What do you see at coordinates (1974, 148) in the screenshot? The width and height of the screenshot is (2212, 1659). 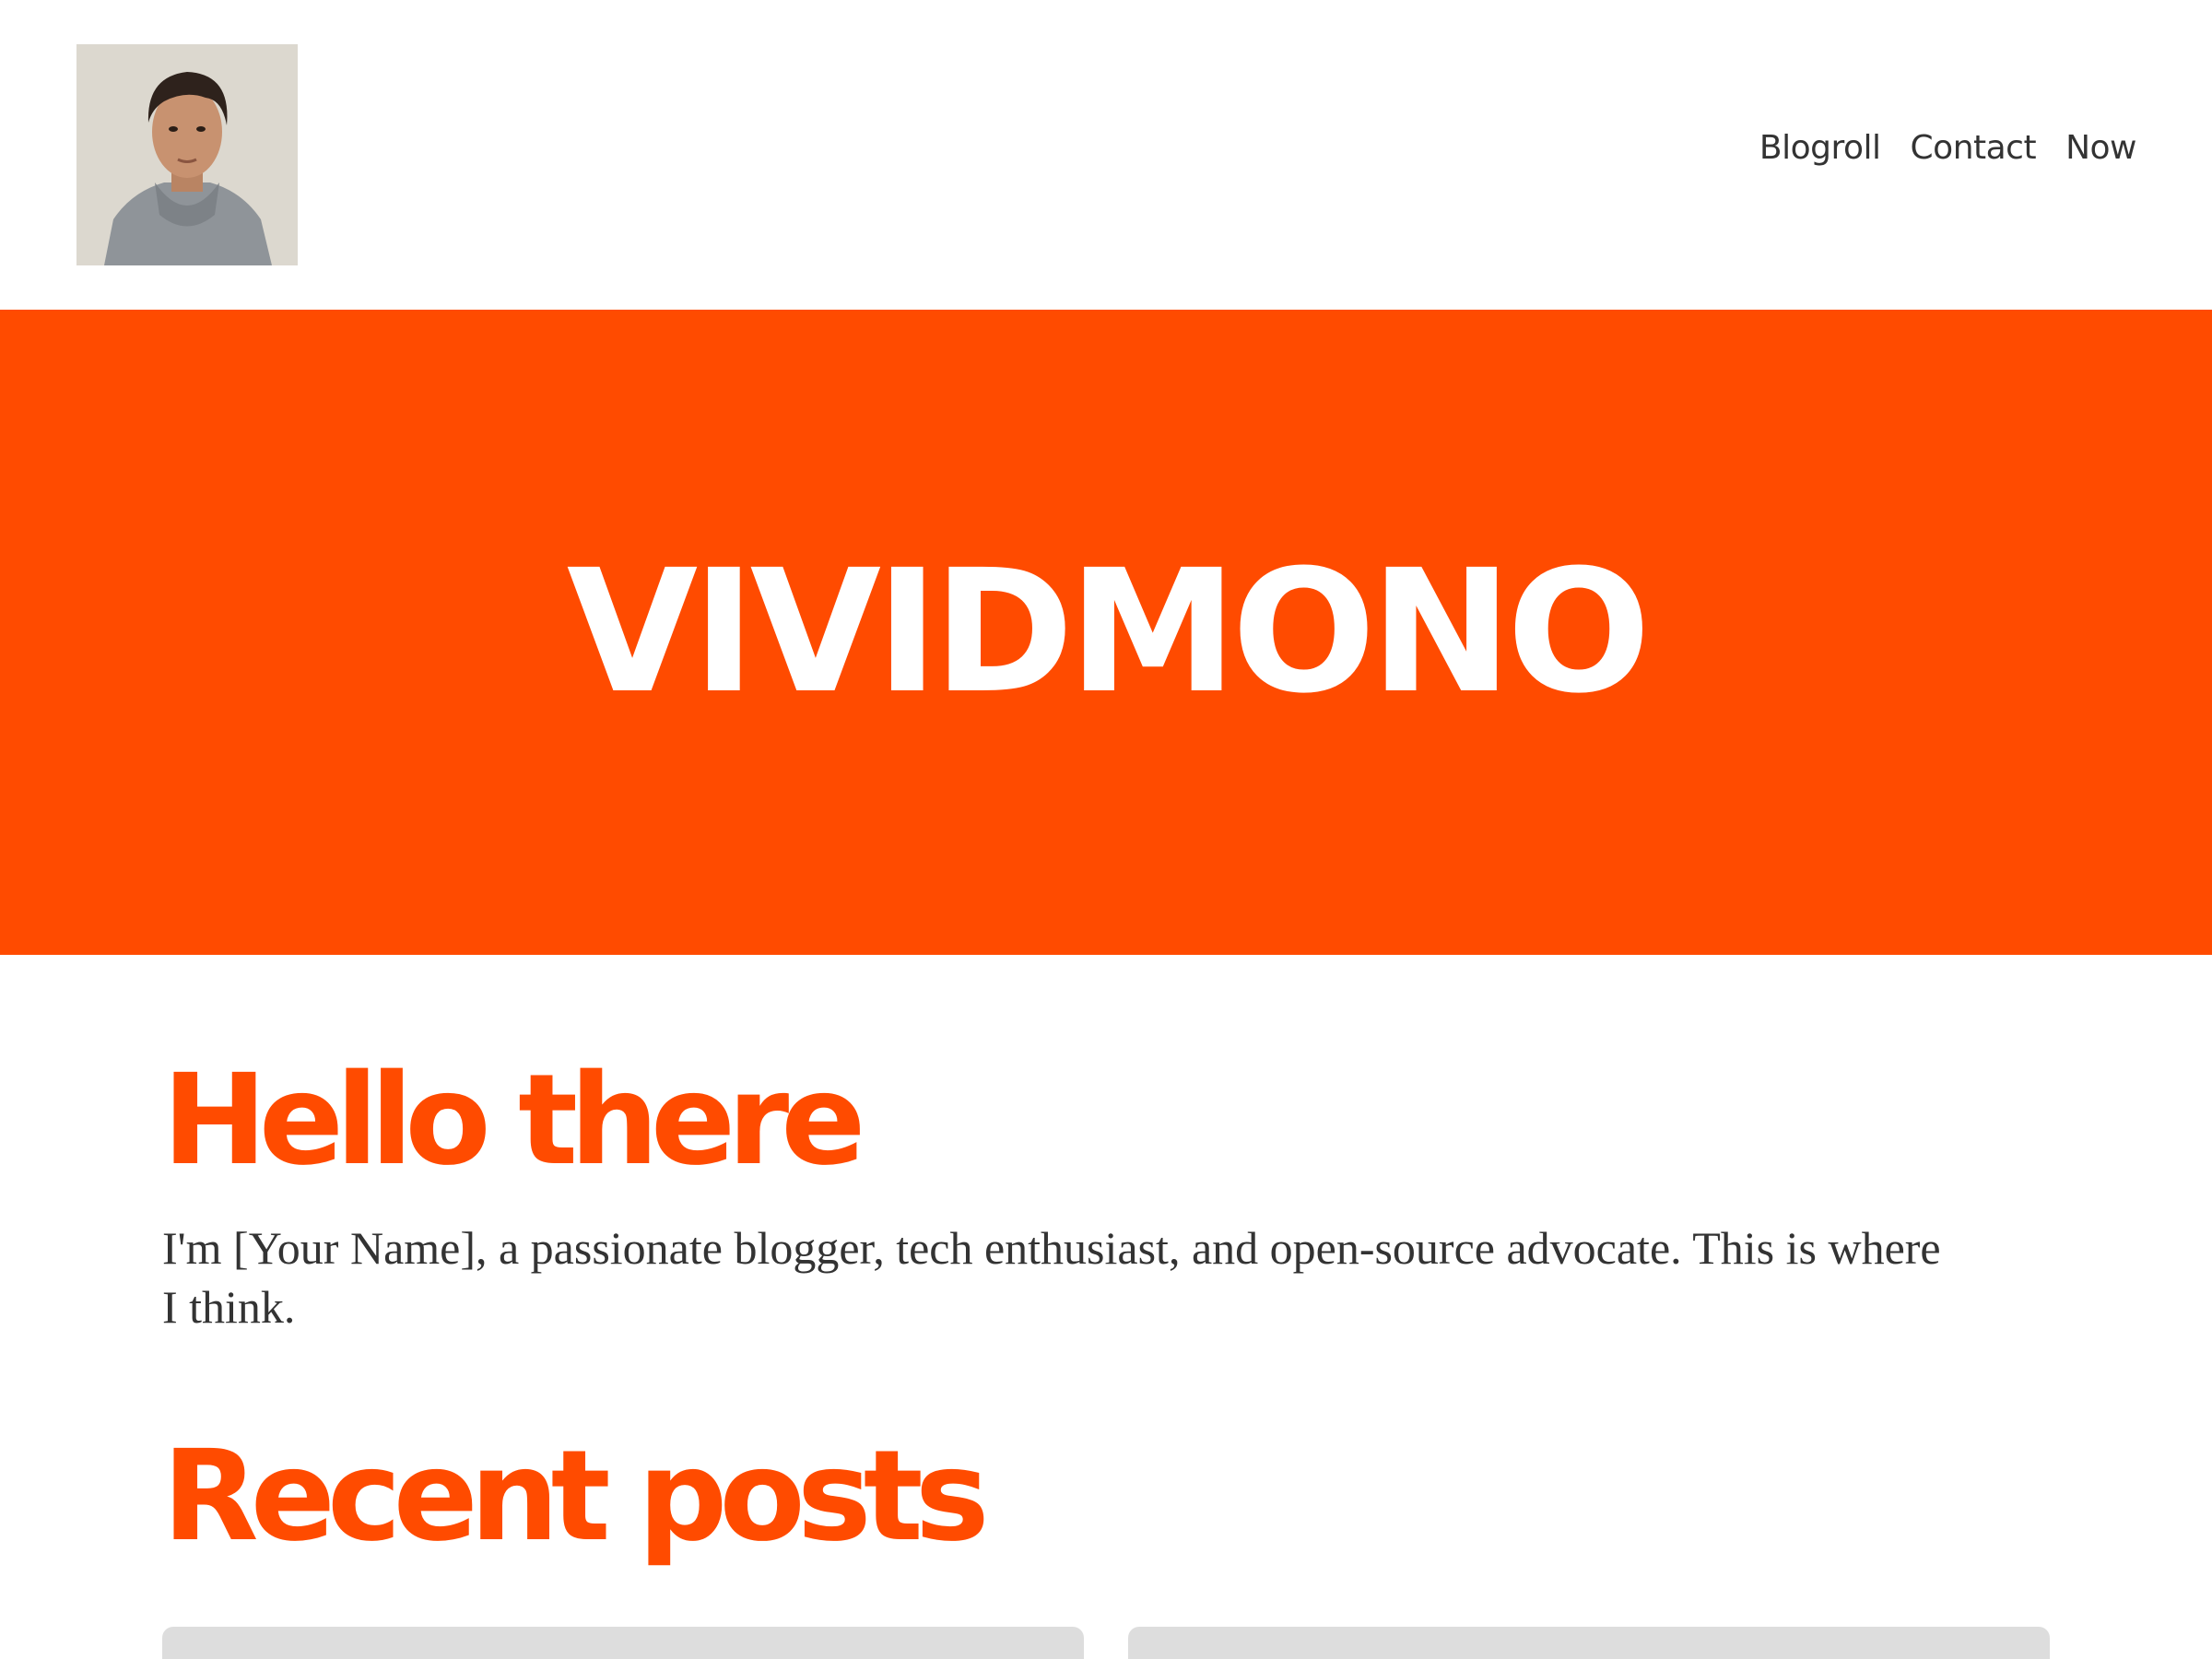 I see `nav-link-contact: Contact` at bounding box center [1974, 148].